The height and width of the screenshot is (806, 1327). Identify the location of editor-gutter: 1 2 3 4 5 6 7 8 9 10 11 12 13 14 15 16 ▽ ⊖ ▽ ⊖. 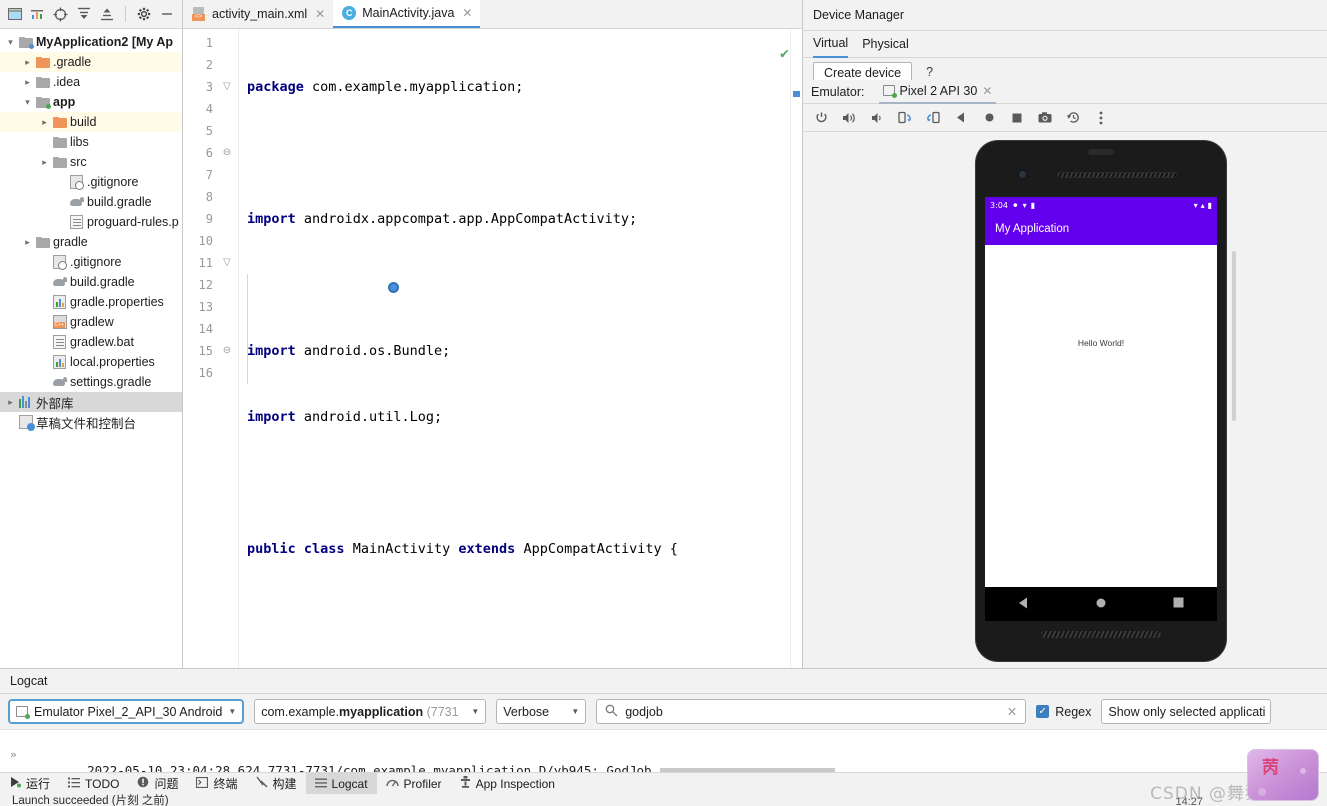
(211, 348).